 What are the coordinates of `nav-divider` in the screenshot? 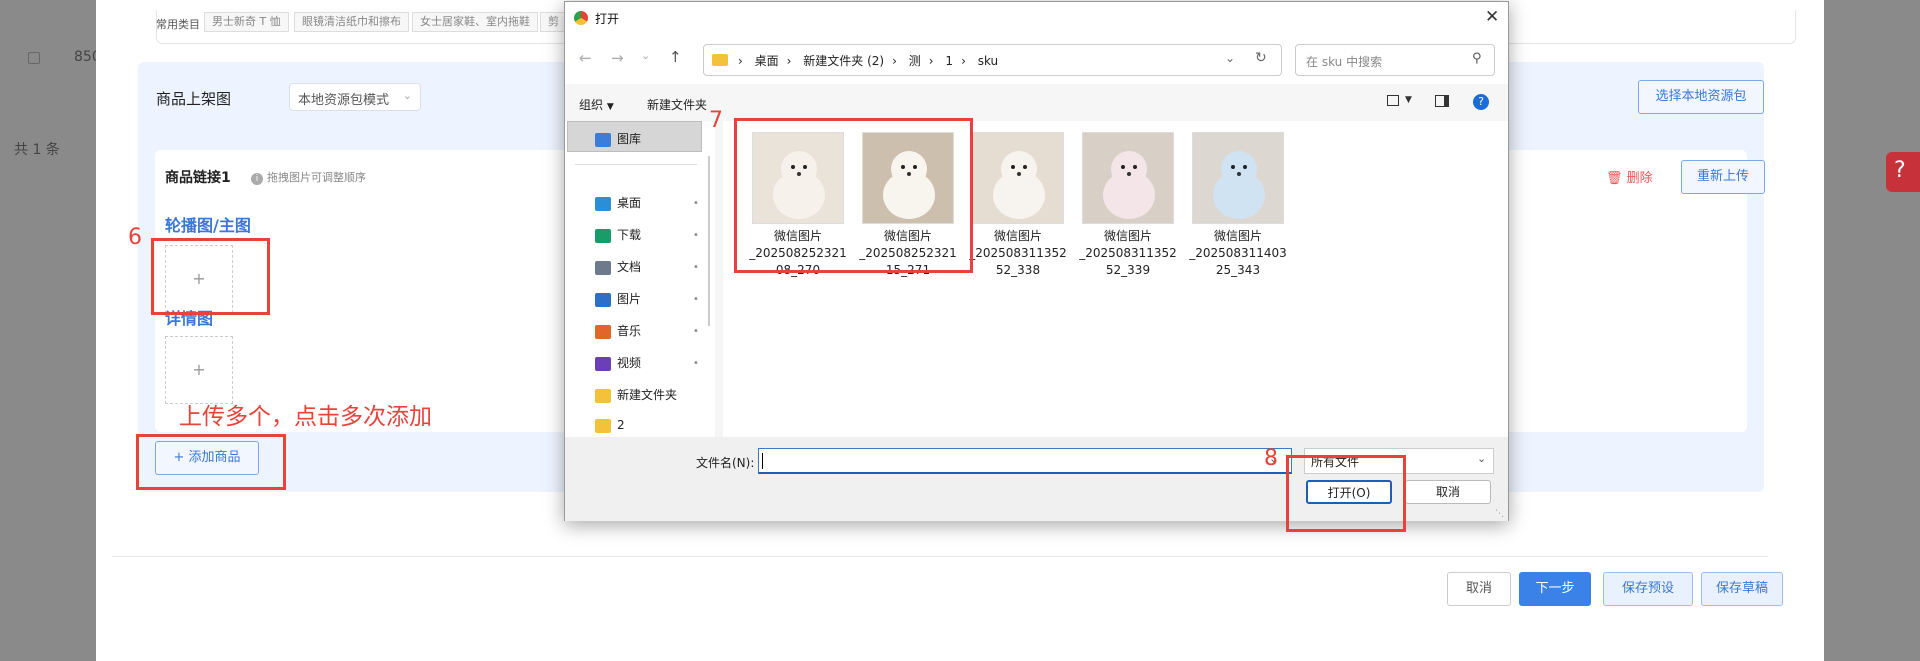 It's located at (636, 164).